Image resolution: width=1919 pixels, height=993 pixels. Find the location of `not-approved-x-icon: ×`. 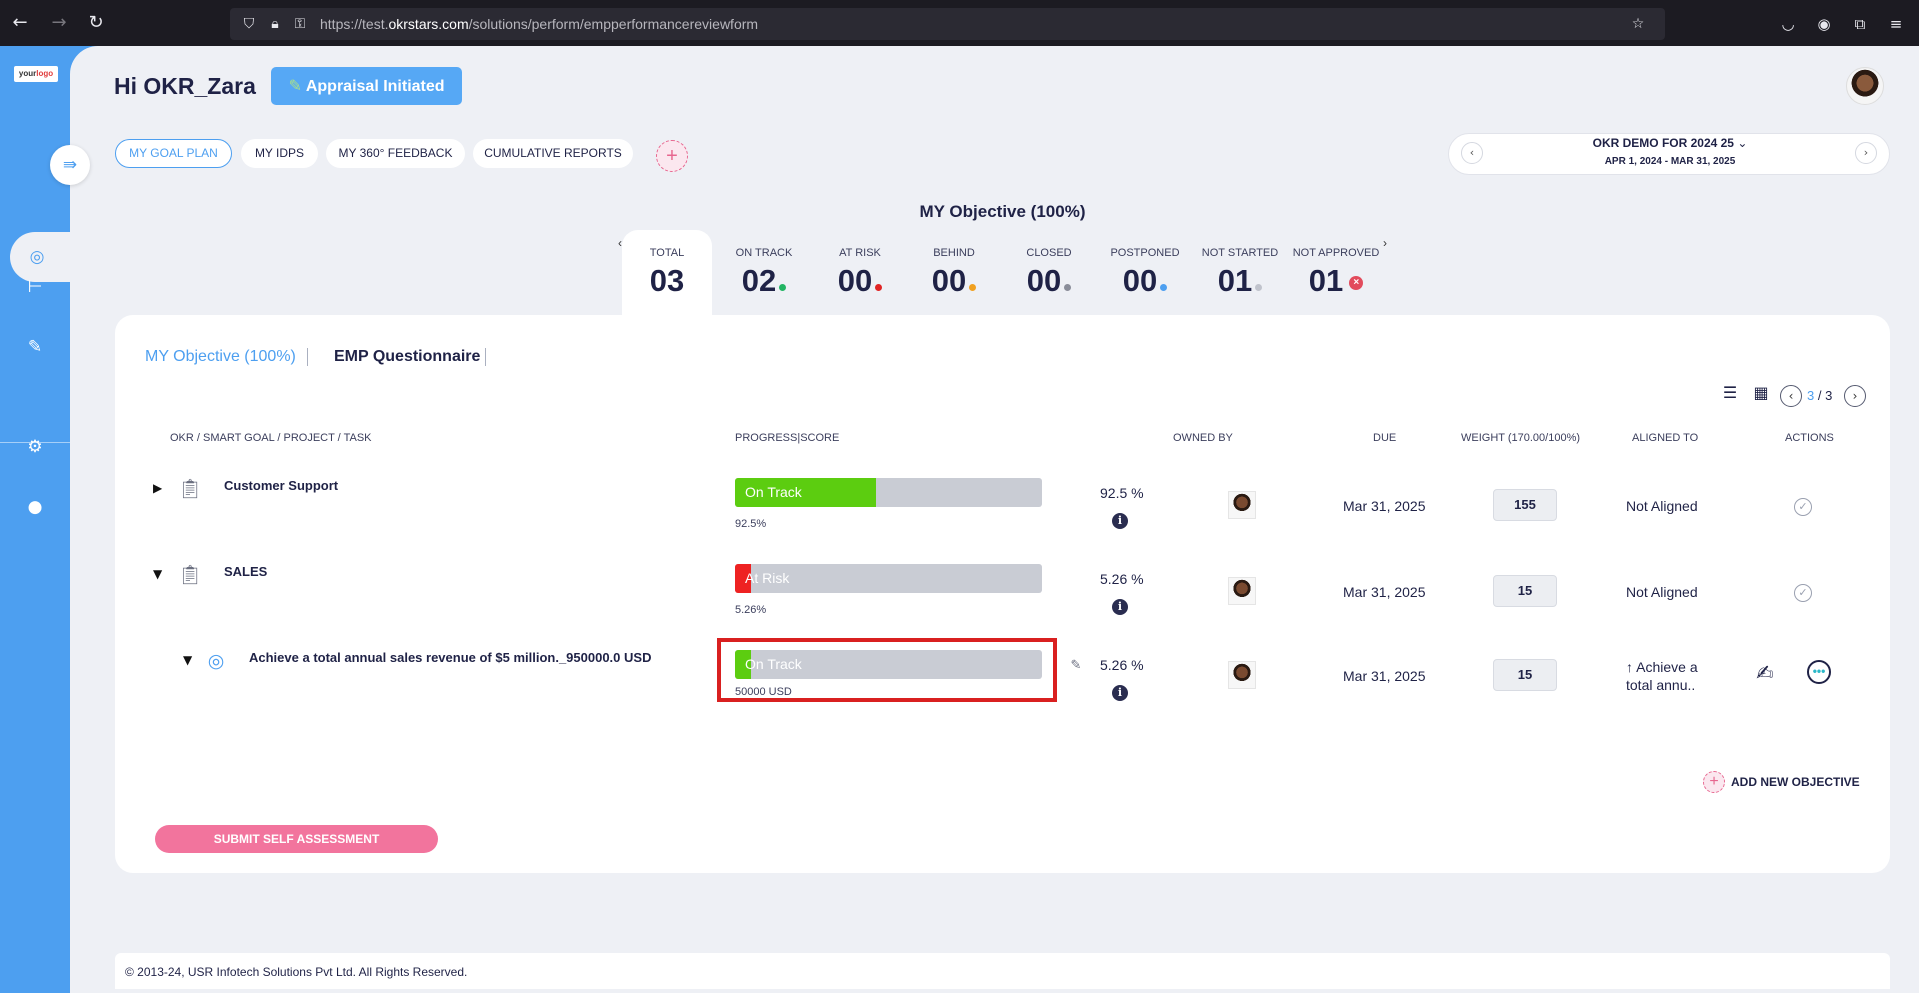

not-approved-x-icon: × is located at coordinates (1356, 282).